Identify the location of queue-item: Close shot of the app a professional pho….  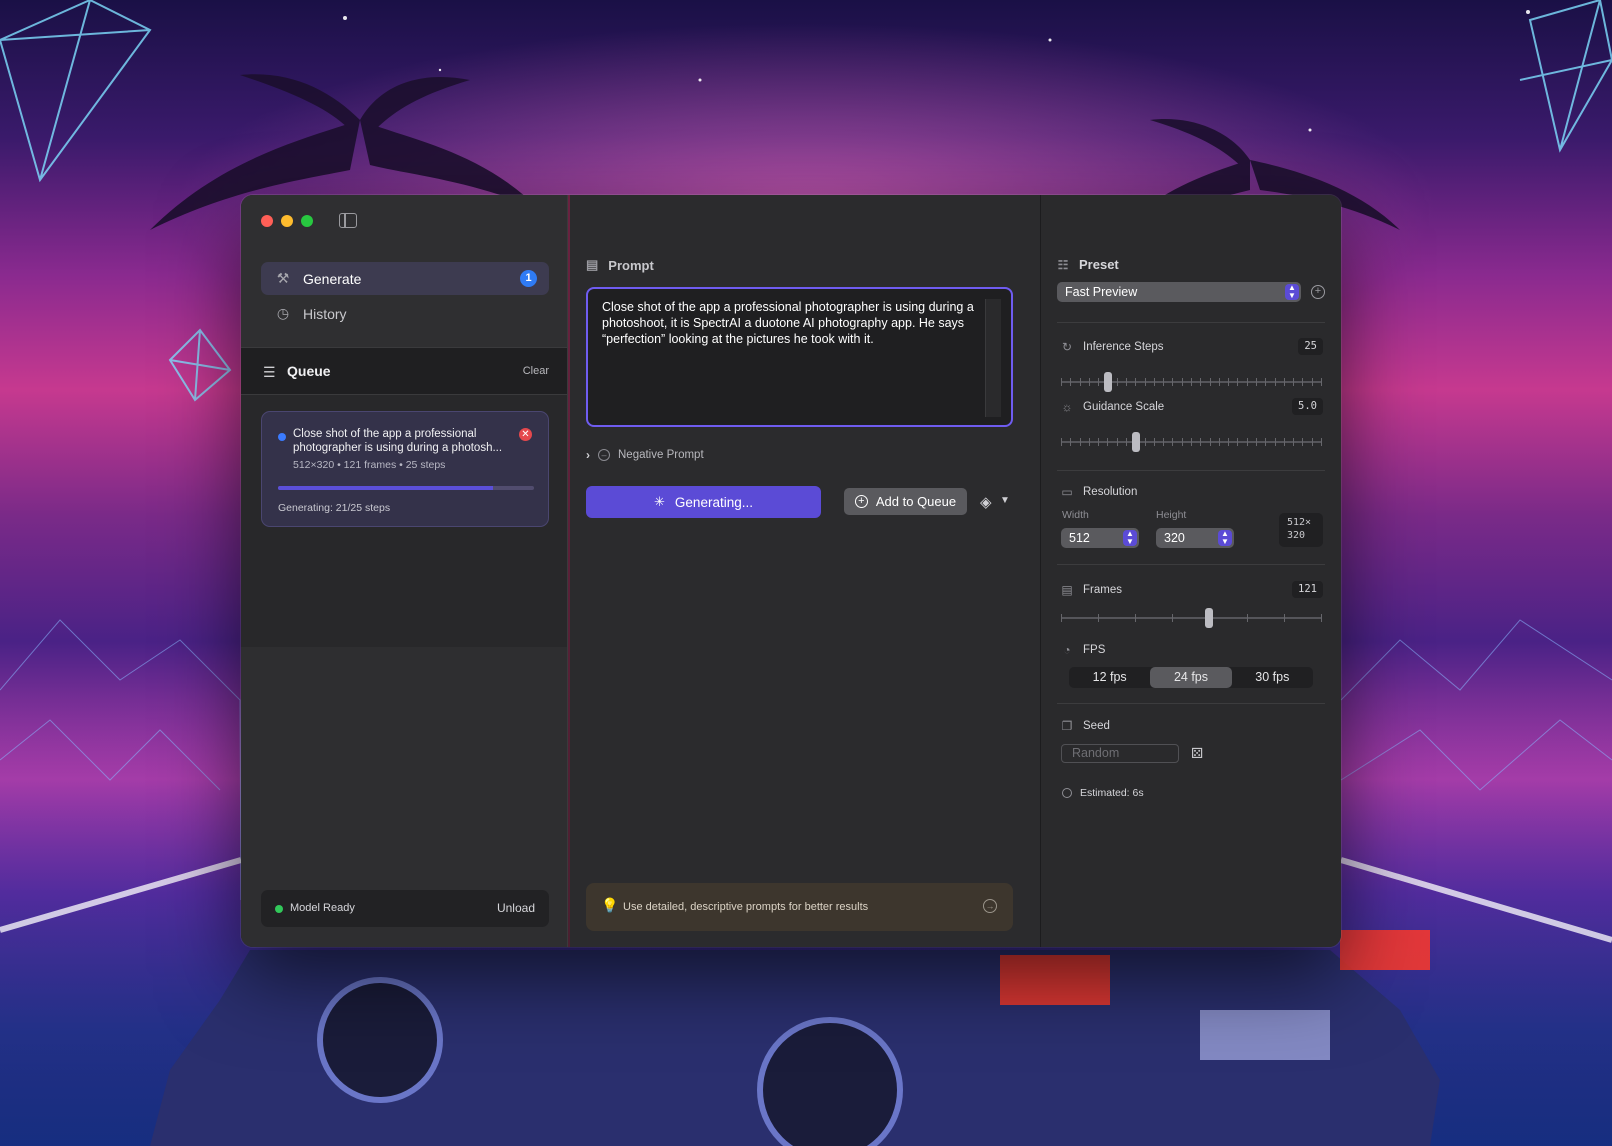
(405, 469).